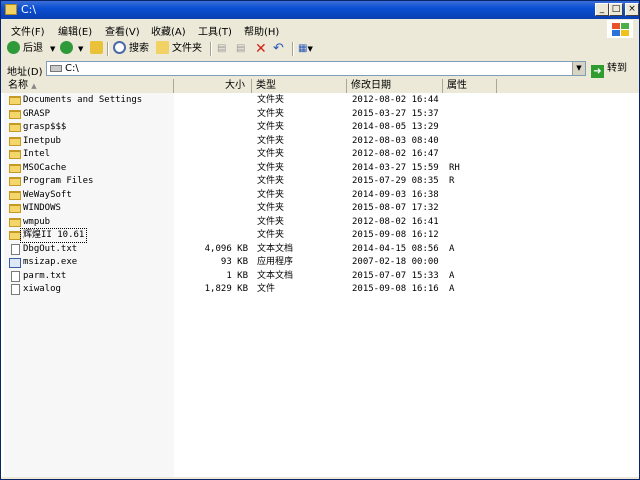 This screenshot has width=640, height=480. Describe the element at coordinates (37, 221) in the screenshot. I see `file-name: wmpub` at that location.